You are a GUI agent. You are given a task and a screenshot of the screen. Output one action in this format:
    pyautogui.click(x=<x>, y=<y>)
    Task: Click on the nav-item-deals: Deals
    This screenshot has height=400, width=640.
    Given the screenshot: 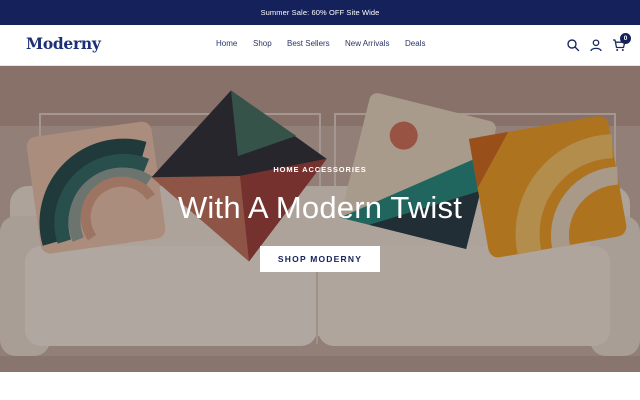 What is the action you would take?
    pyautogui.click(x=415, y=43)
    